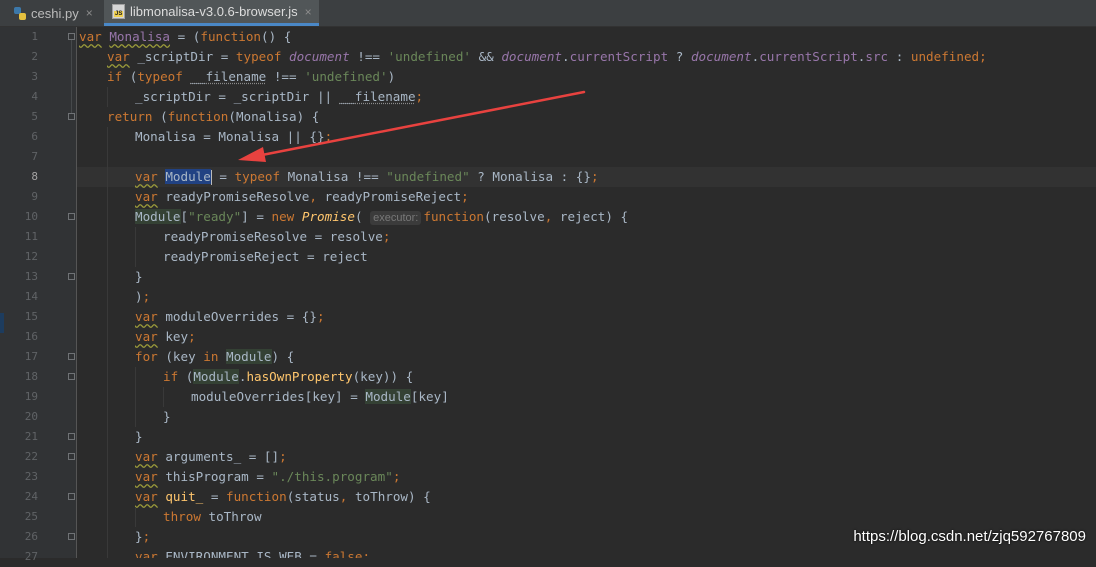 The width and height of the screenshot is (1096, 567). Describe the element at coordinates (586, 37) in the screenshot. I see `code-line-1: var Monalisa = (function() {` at that location.